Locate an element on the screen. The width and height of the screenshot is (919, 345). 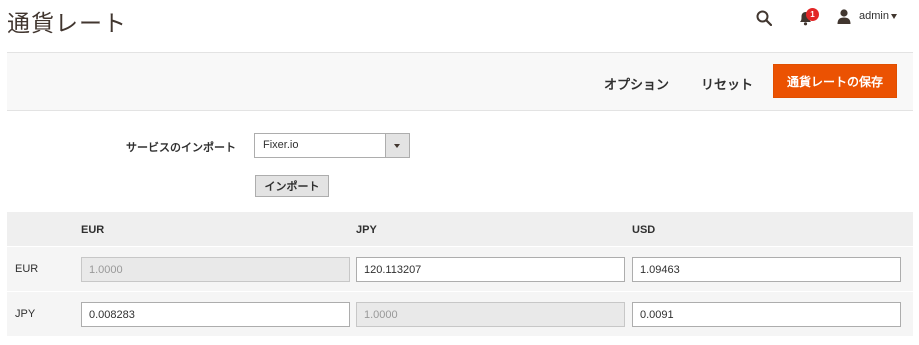
row-header-eur: EUR is located at coordinates (27, 269).